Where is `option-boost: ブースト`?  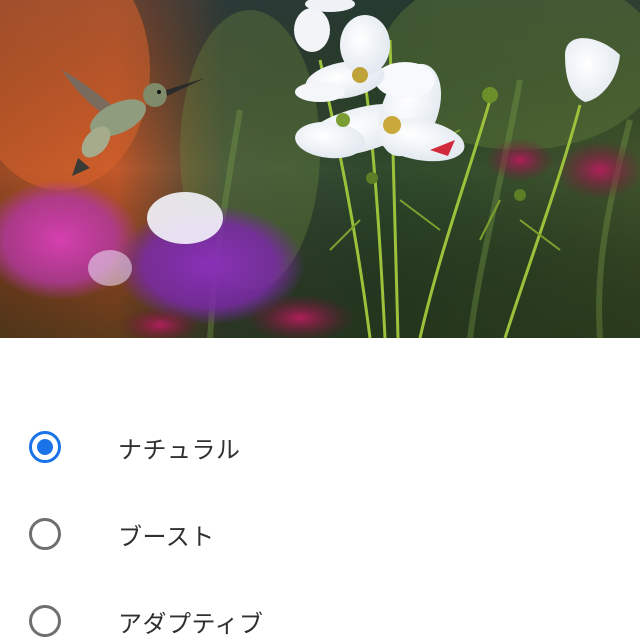 option-boost: ブースト is located at coordinates (320, 534).